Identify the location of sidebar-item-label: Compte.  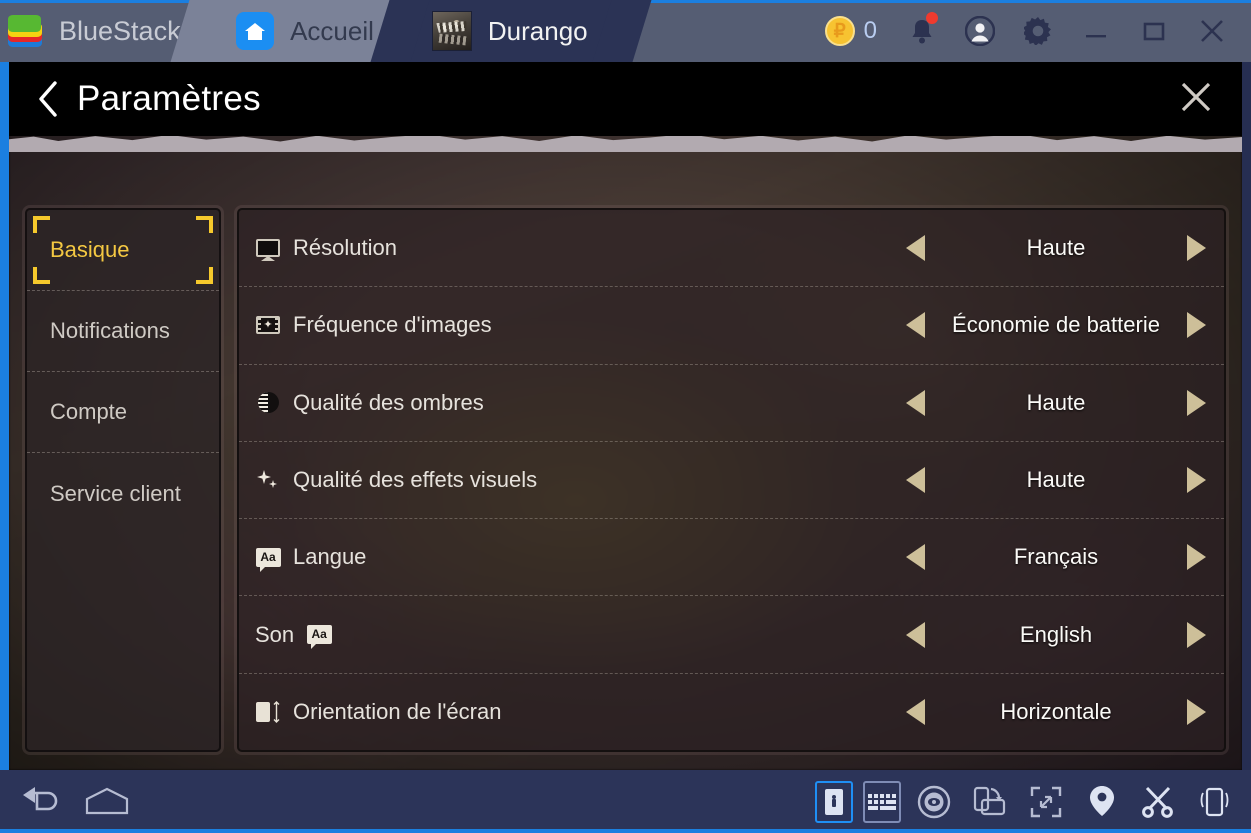
(89, 411).